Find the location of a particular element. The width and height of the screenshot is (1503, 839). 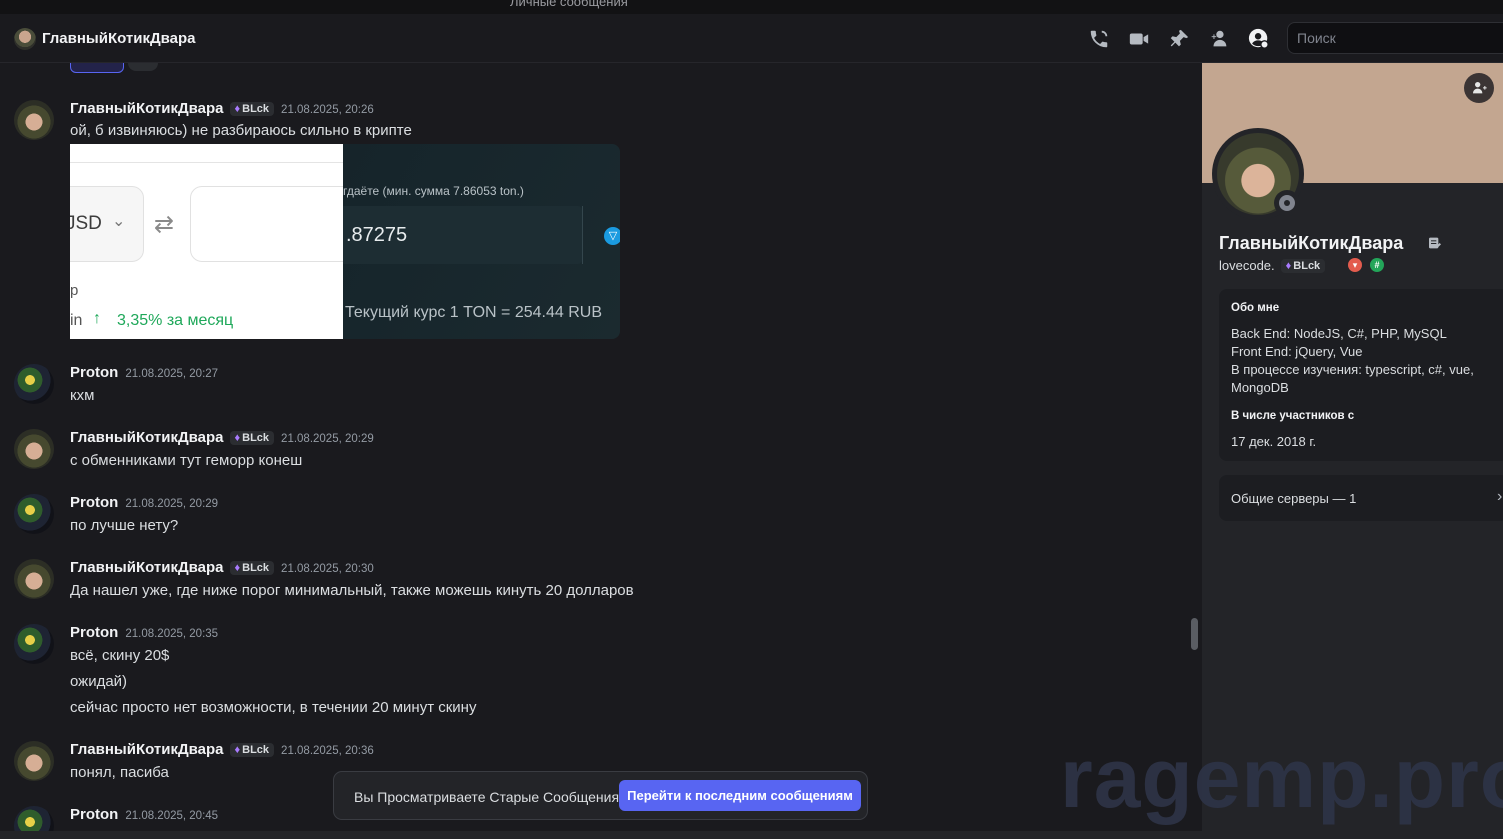

offline-status-icon is located at coordinates (1287, 203).